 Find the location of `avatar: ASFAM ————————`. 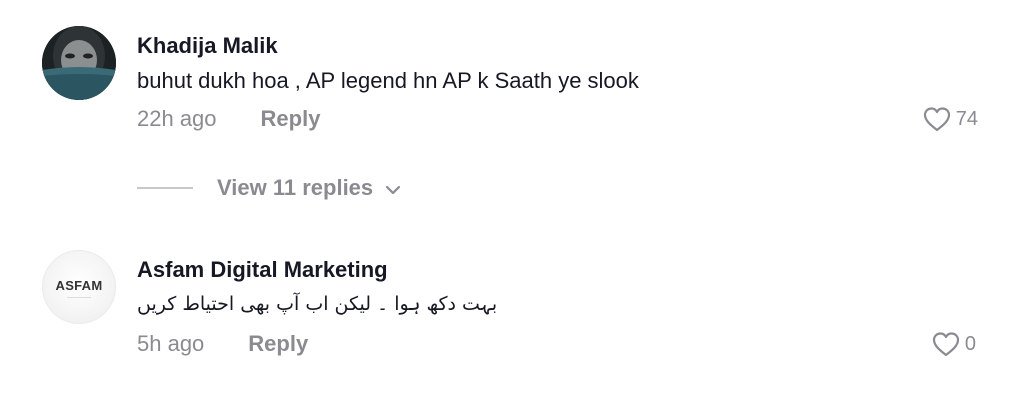

avatar: ASFAM ———————— is located at coordinates (79, 287).